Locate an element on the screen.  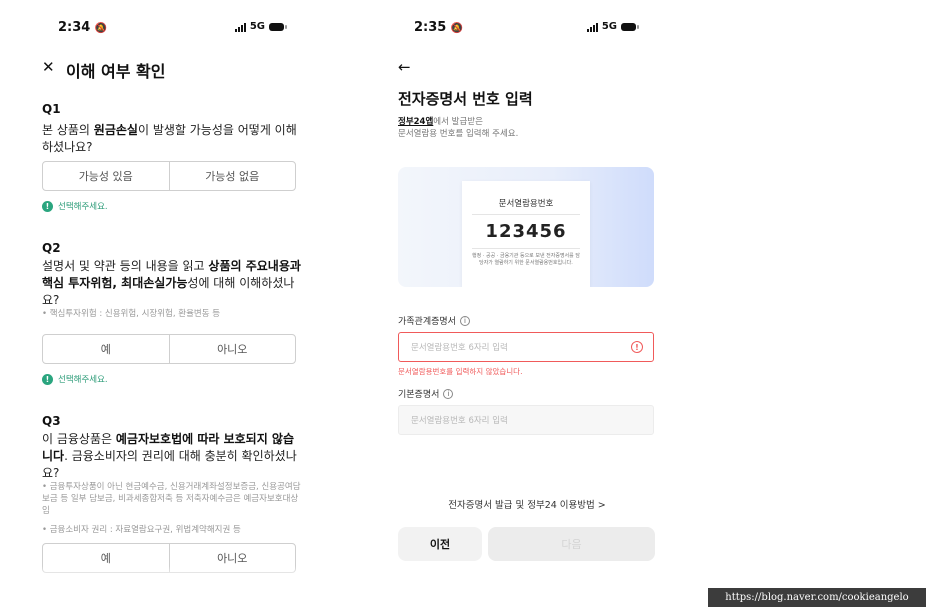
q1-option-yes: 가능성 있음 is located at coordinates (106, 176).